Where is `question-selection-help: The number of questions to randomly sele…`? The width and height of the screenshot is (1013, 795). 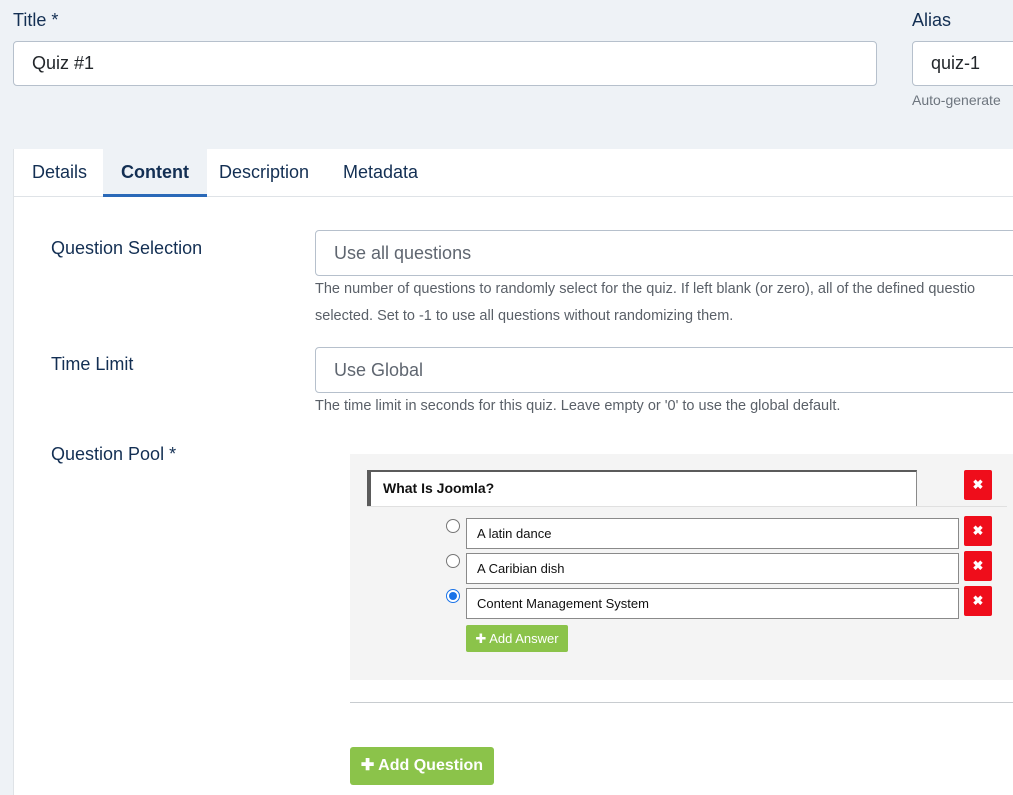
question-selection-help: The number of questions to randomly sele… is located at coordinates (664, 303).